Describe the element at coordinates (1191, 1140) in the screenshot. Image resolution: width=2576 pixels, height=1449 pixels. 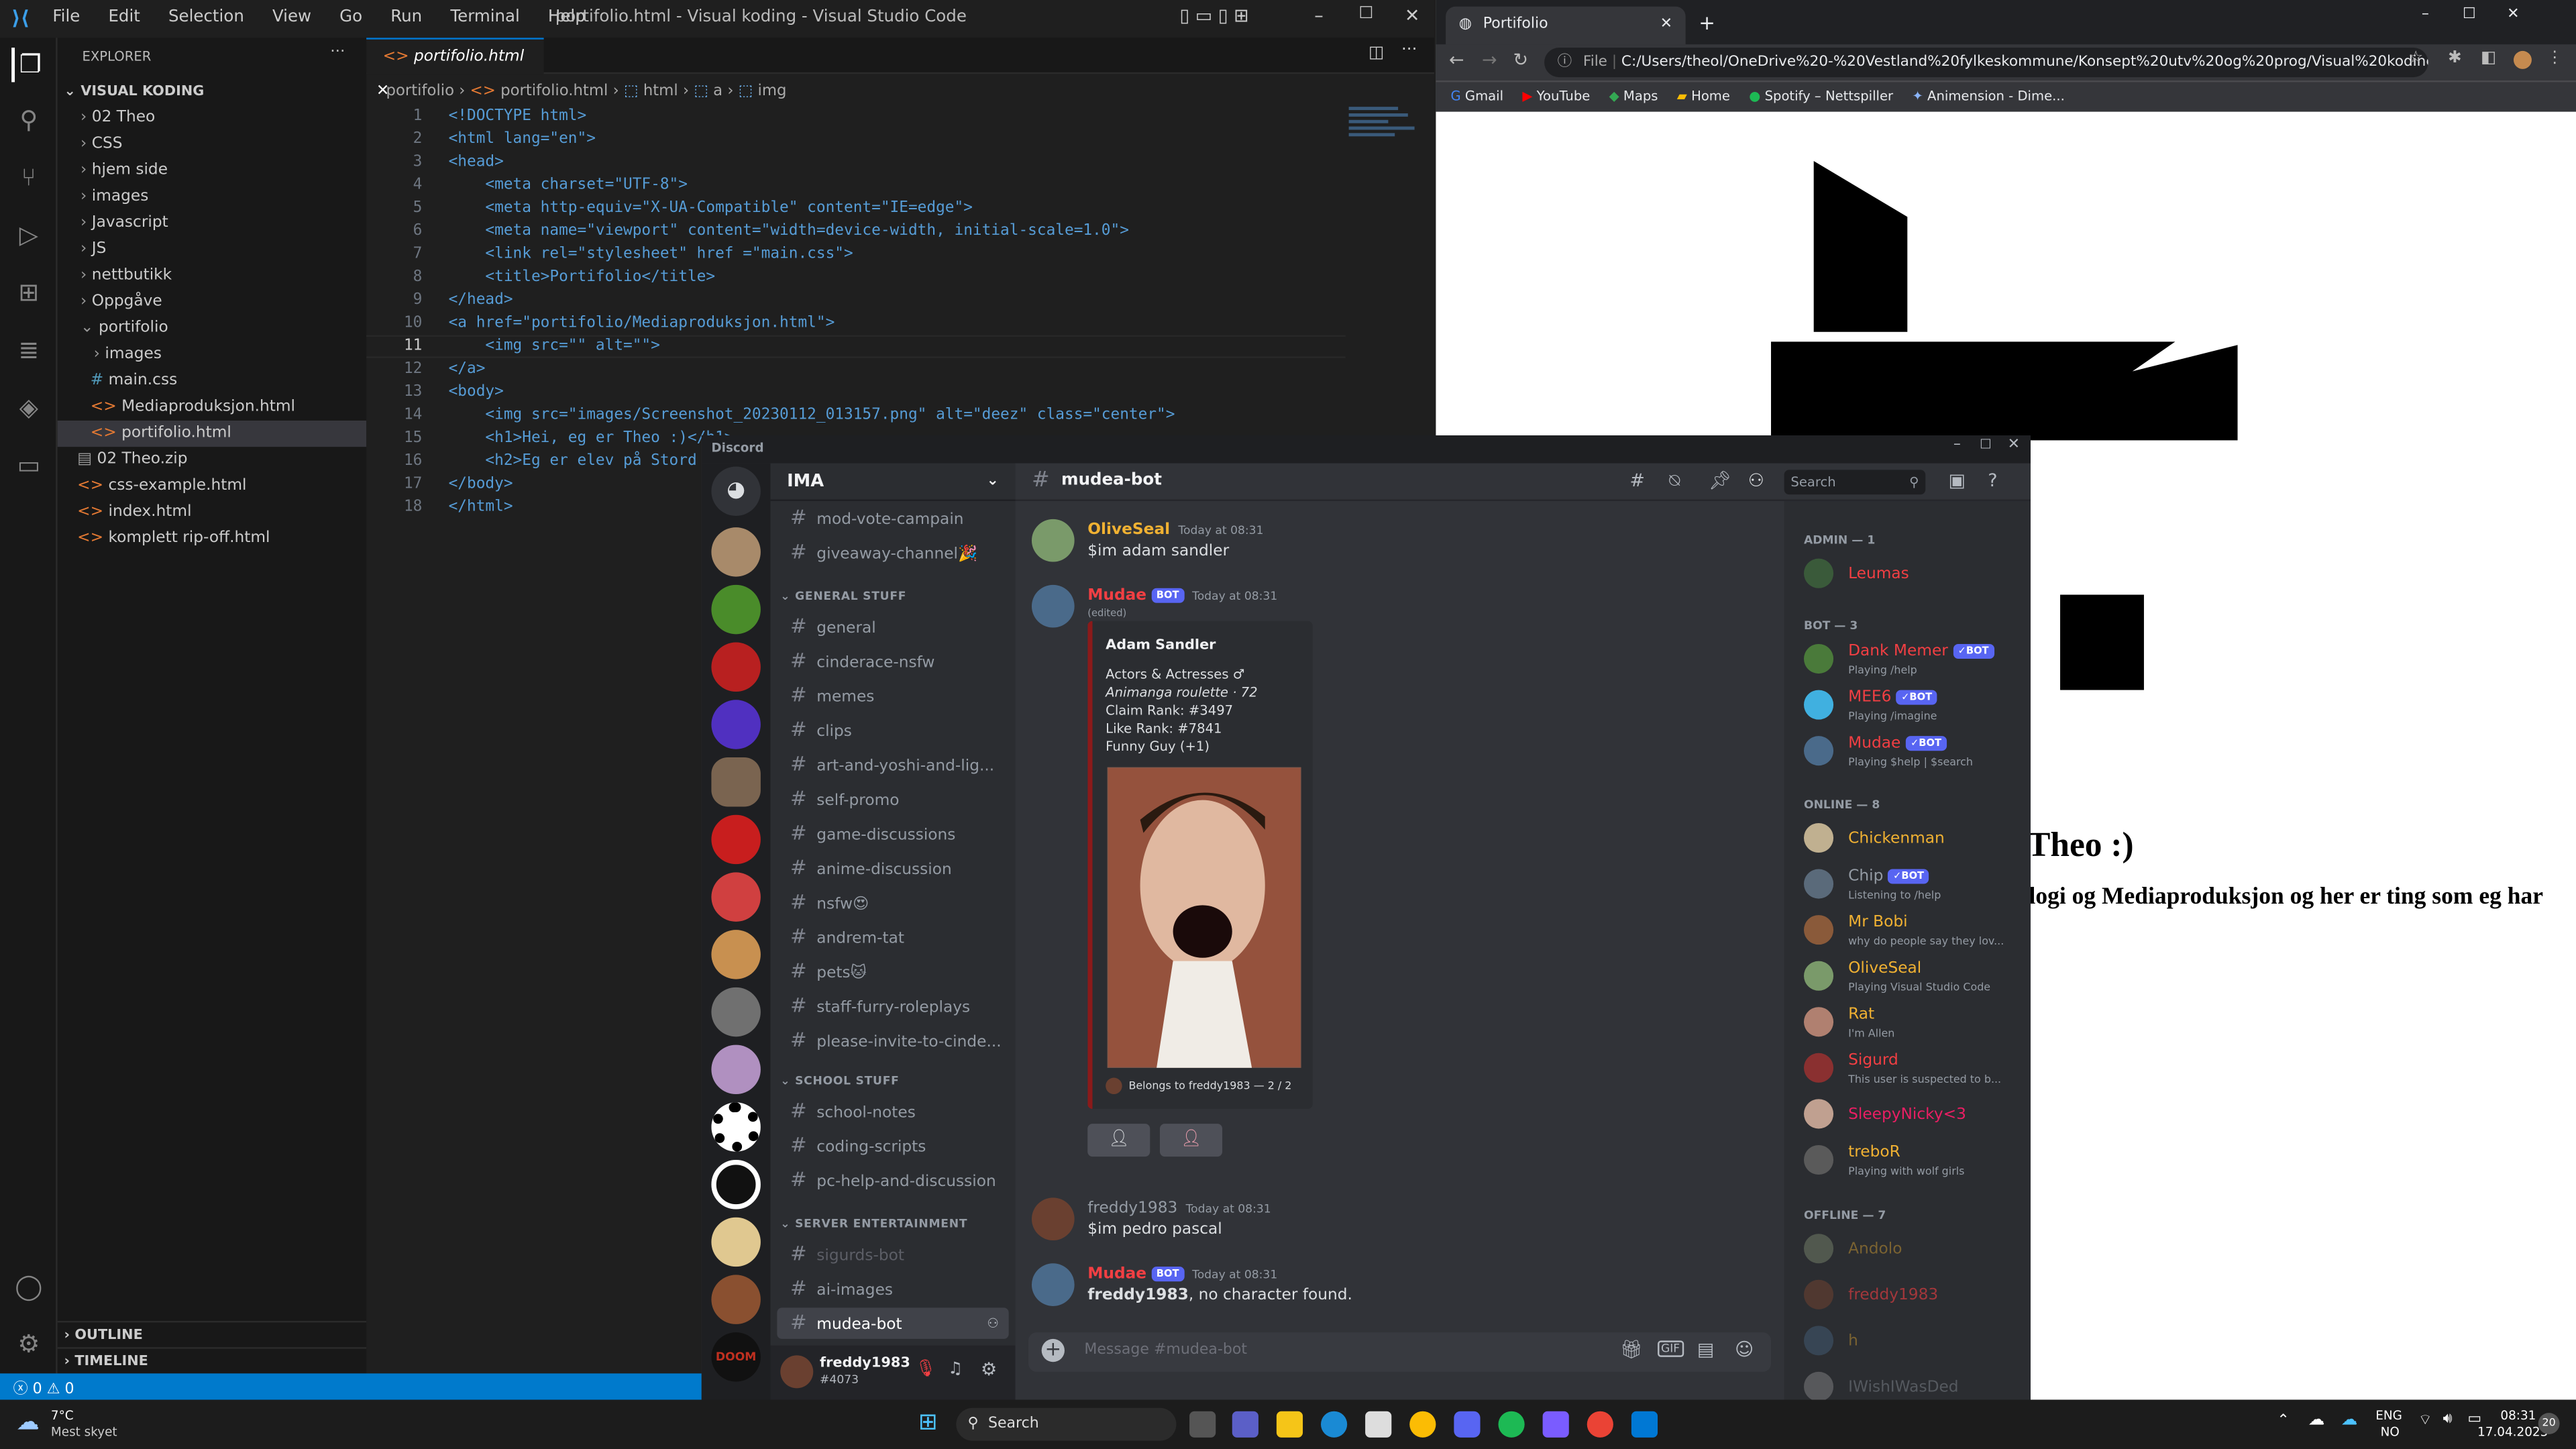
I see `next-page-button: 👤︎` at that location.